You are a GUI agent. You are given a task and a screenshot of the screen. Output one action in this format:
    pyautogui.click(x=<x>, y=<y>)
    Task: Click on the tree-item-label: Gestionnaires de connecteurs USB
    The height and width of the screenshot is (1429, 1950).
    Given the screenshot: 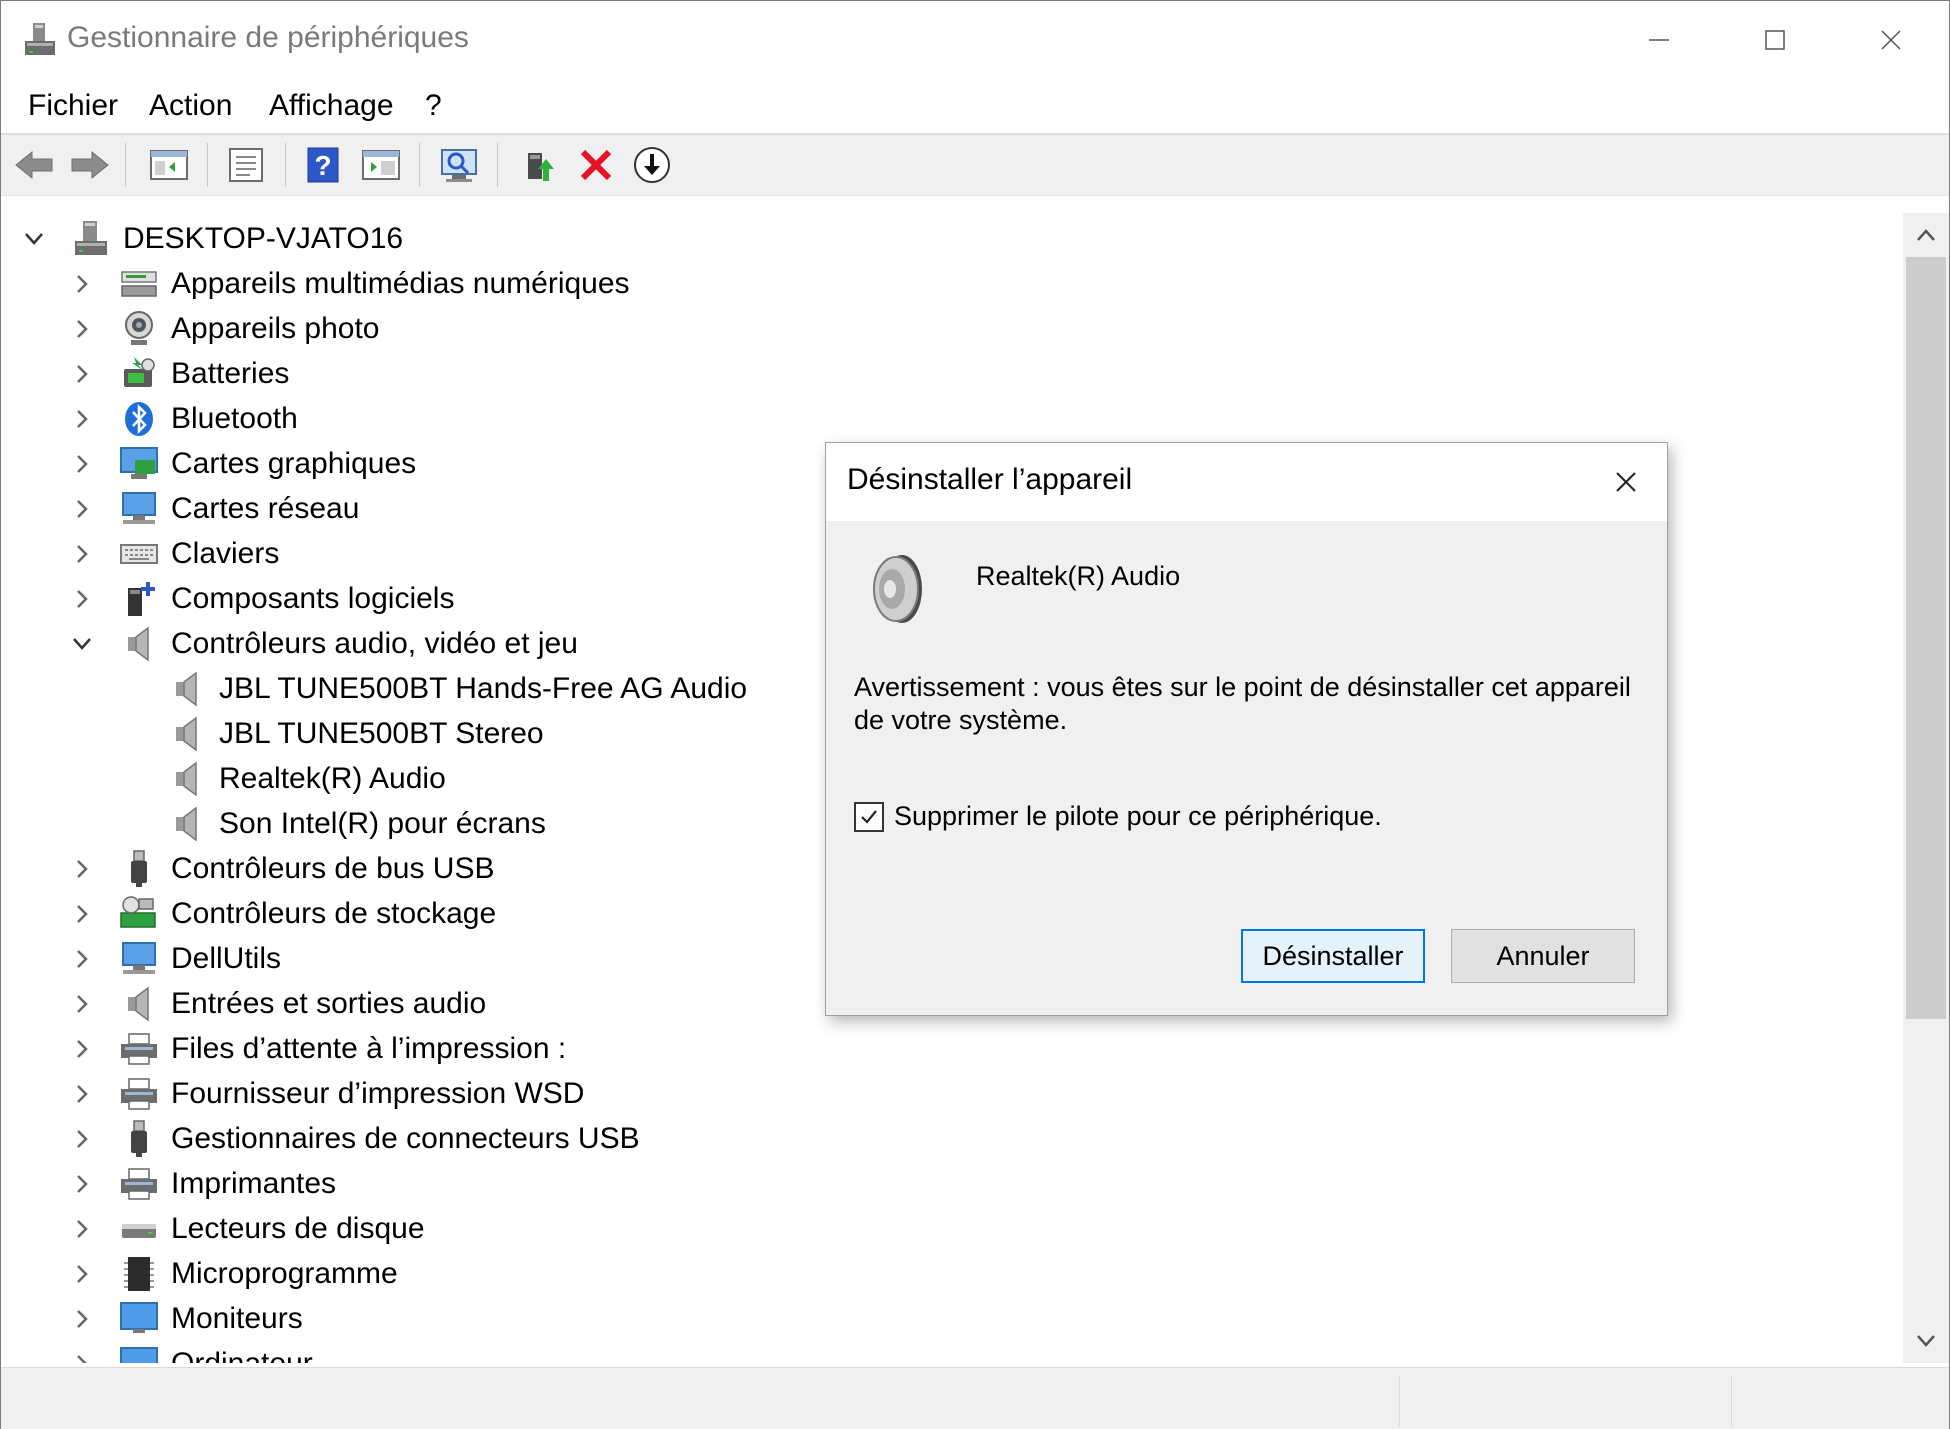 What is the action you would take?
    pyautogui.click(x=405, y=1138)
    